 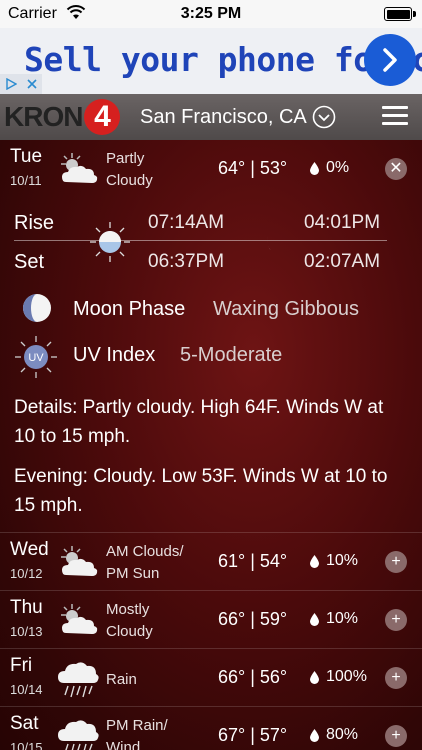 I want to click on day-name: Tue, so click(x=26, y=156).